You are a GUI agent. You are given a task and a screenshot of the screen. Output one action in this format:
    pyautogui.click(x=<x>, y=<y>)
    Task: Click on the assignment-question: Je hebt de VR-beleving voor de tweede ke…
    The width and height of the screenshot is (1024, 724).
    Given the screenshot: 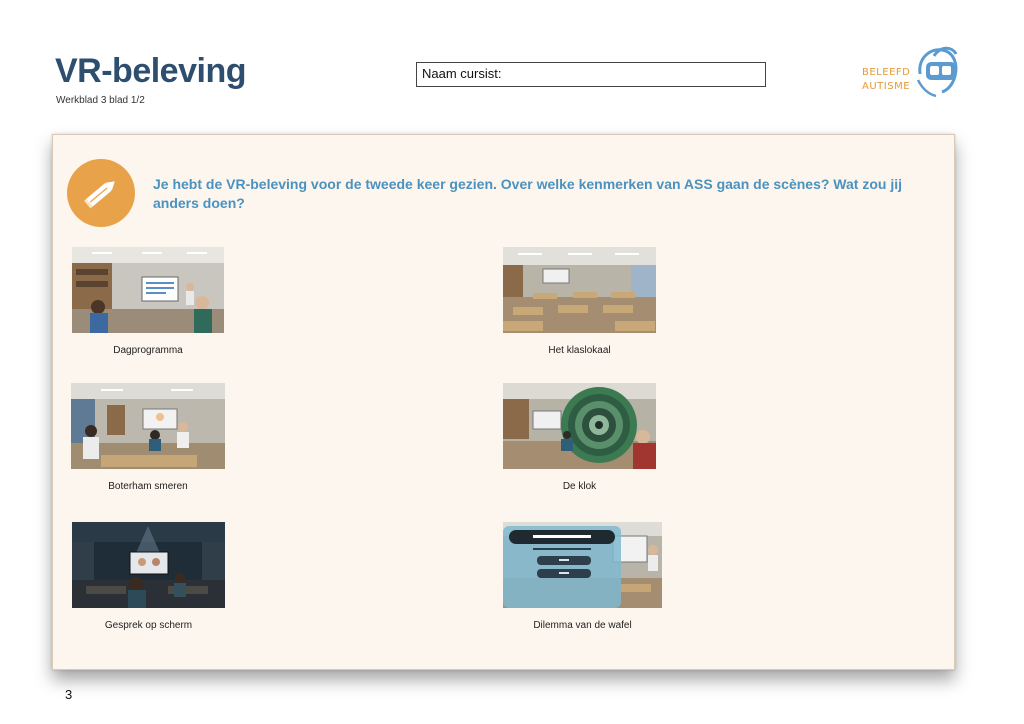 What is the action you would take?
    pyautogui.click(x=527, y=193)
    